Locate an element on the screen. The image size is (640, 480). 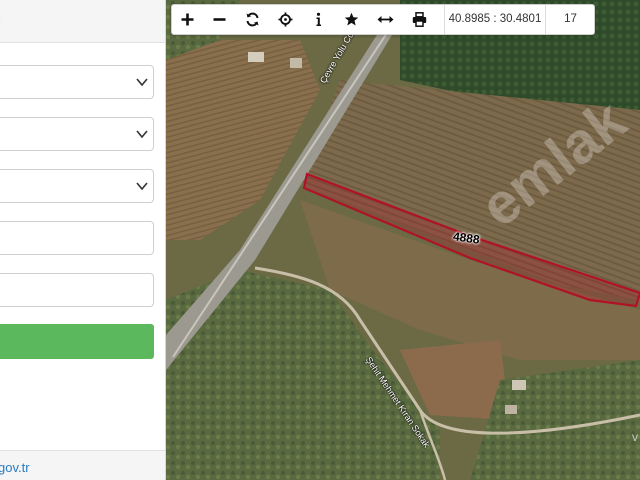
province-select is located at coordinates (77, 82).